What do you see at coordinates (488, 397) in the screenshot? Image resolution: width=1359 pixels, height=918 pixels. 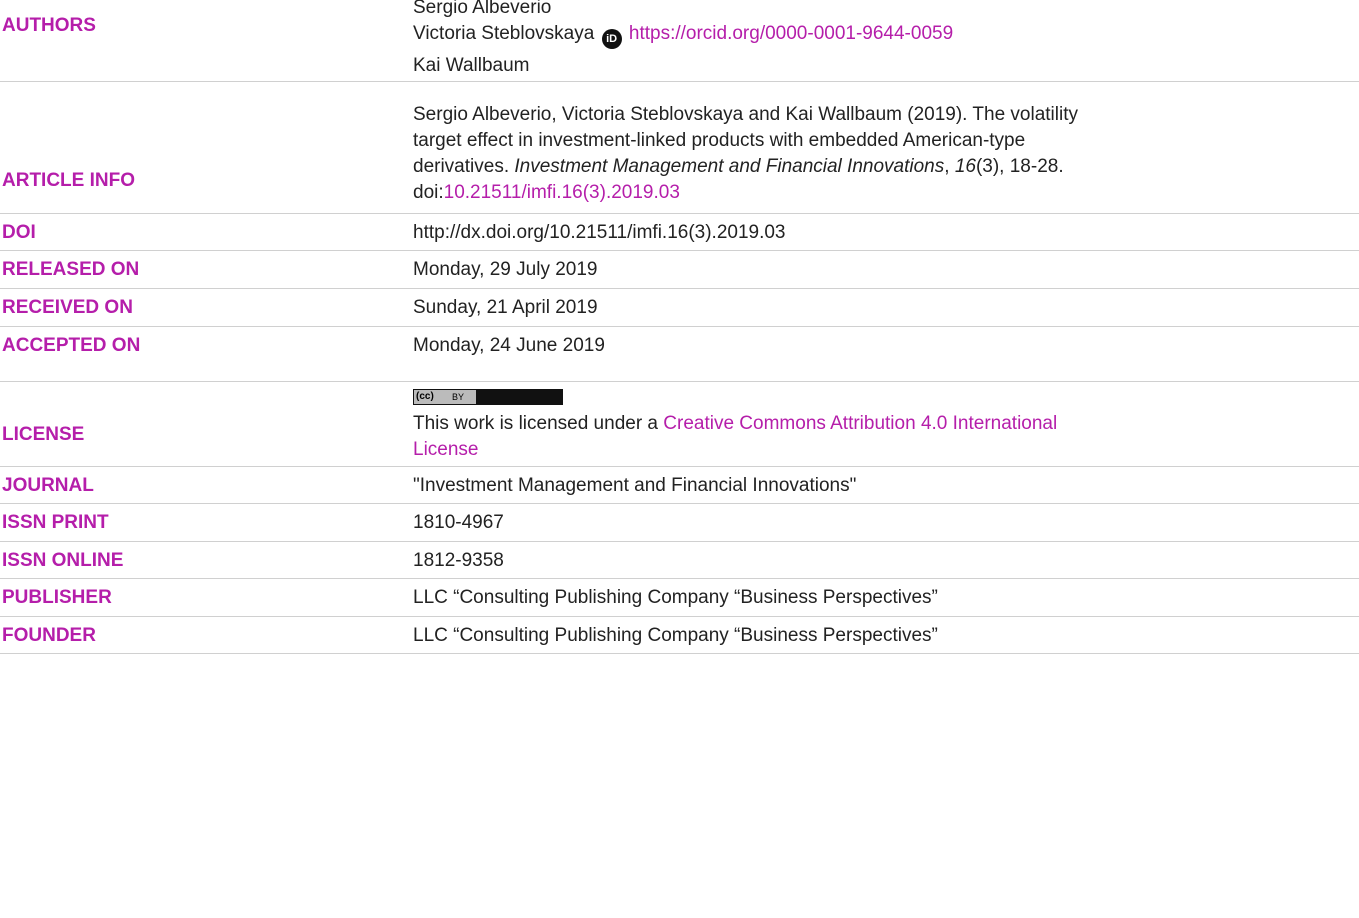 I see `cc-by-license-badge: (cc) BY` at bounding box center [488, 397].